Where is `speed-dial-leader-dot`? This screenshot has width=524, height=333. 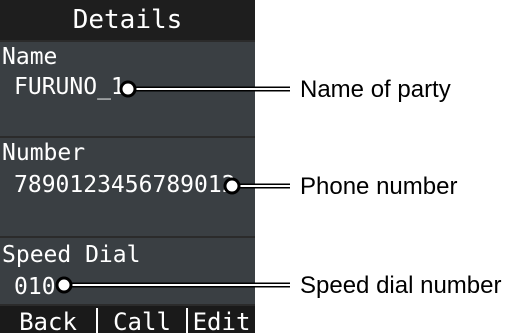 speed-dial-leader-dot is located at coordinates (64, 285).